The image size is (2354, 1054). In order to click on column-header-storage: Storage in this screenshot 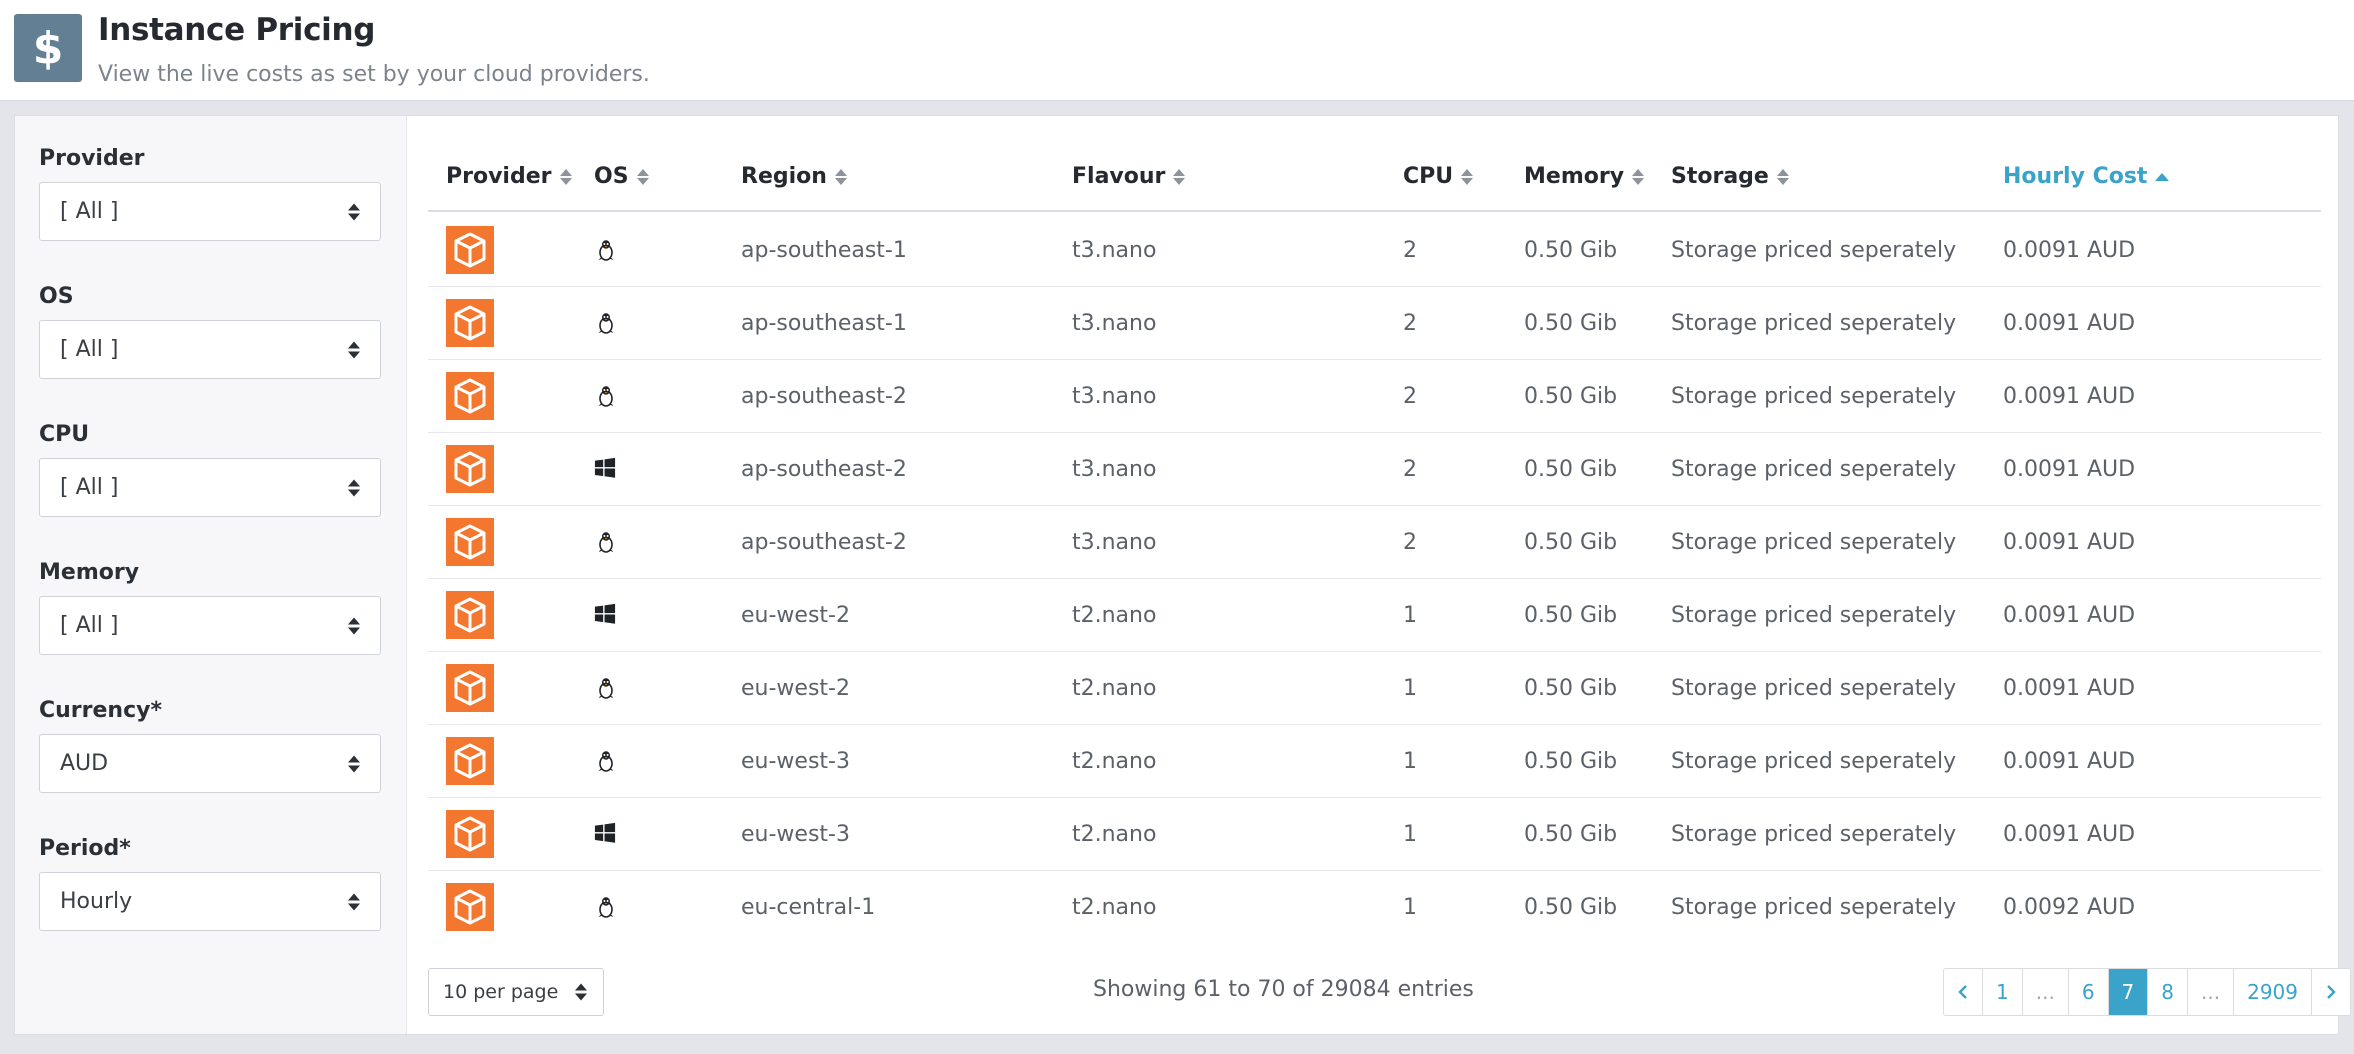, I will do `click(1730, 176)`.